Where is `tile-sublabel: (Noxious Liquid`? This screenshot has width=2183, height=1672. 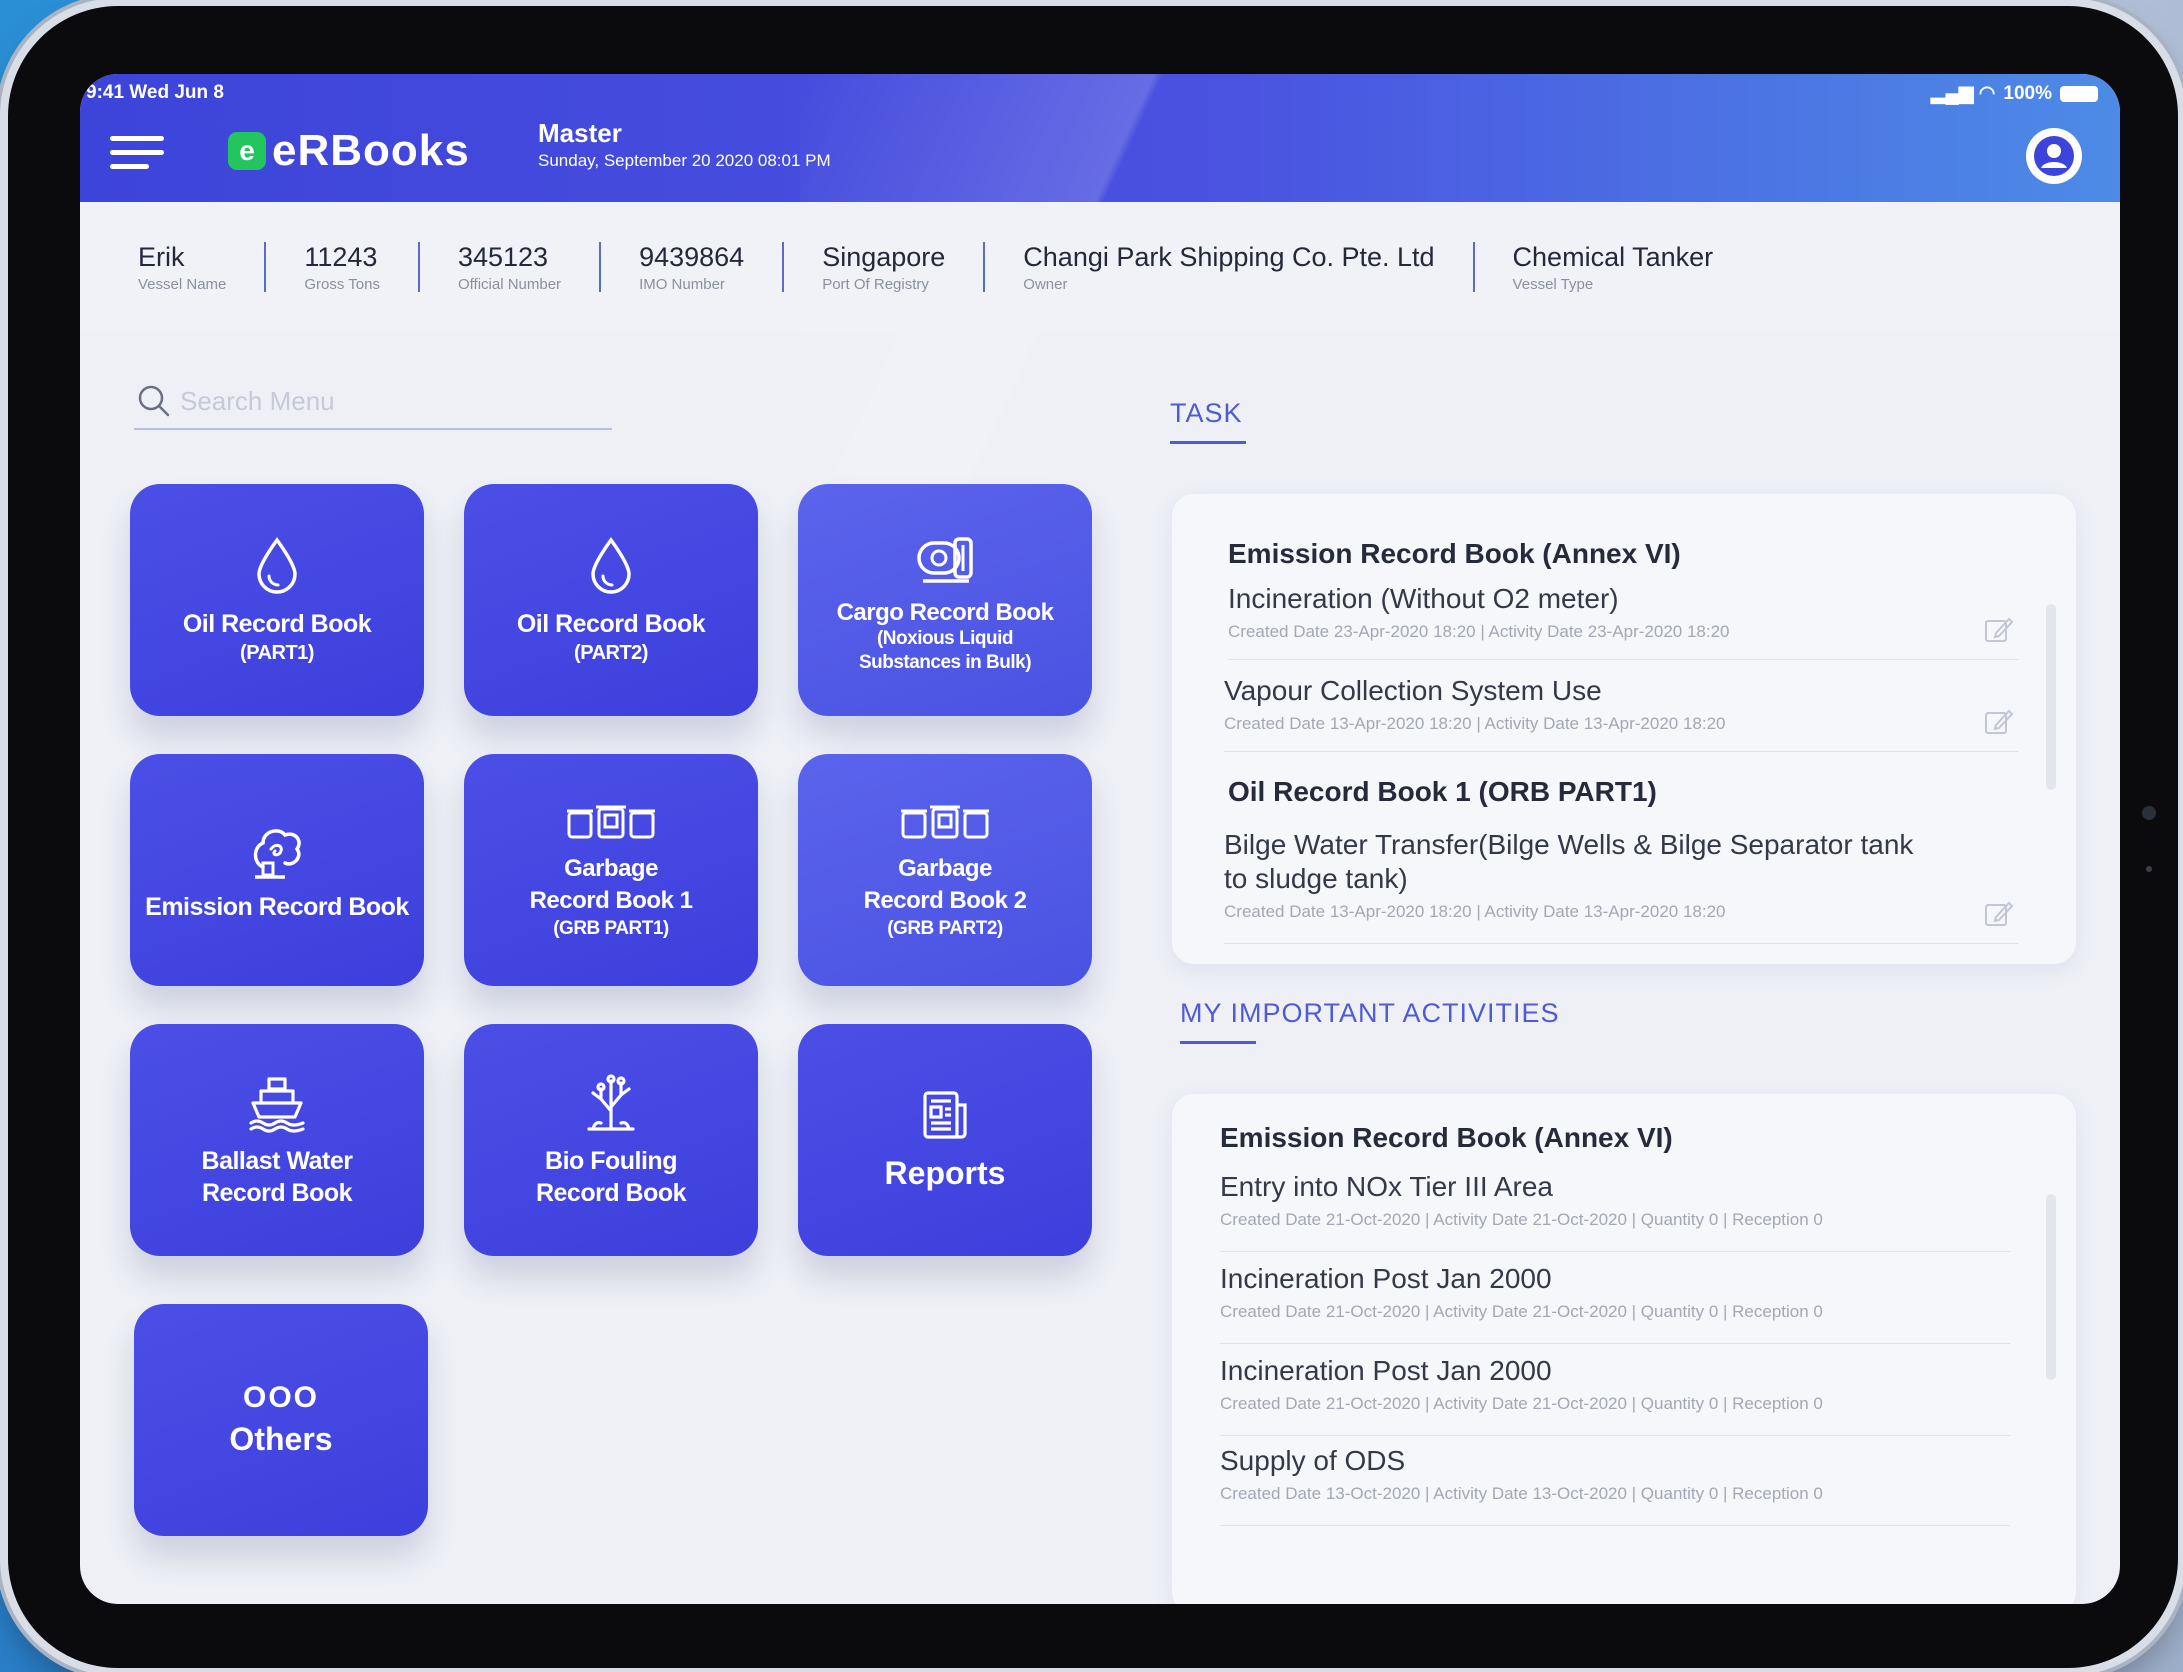
tile-sublabel: (Noxious Liquid is located at coordinates (945, 638).